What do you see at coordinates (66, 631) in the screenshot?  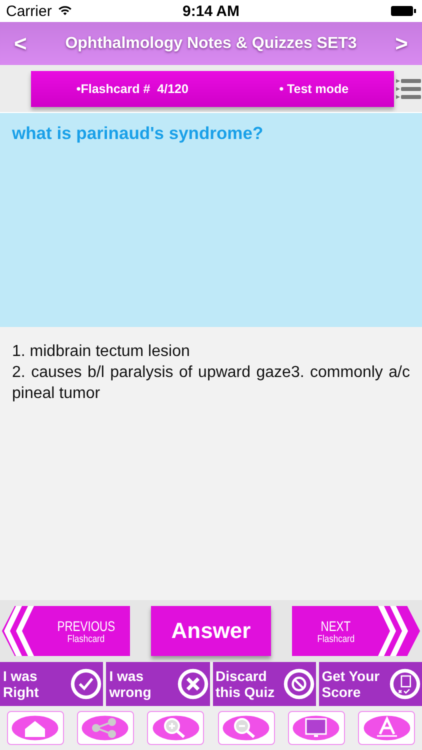 I see `previous-button: PREVIOUS Flashcard` at bounding box center [66, 631].